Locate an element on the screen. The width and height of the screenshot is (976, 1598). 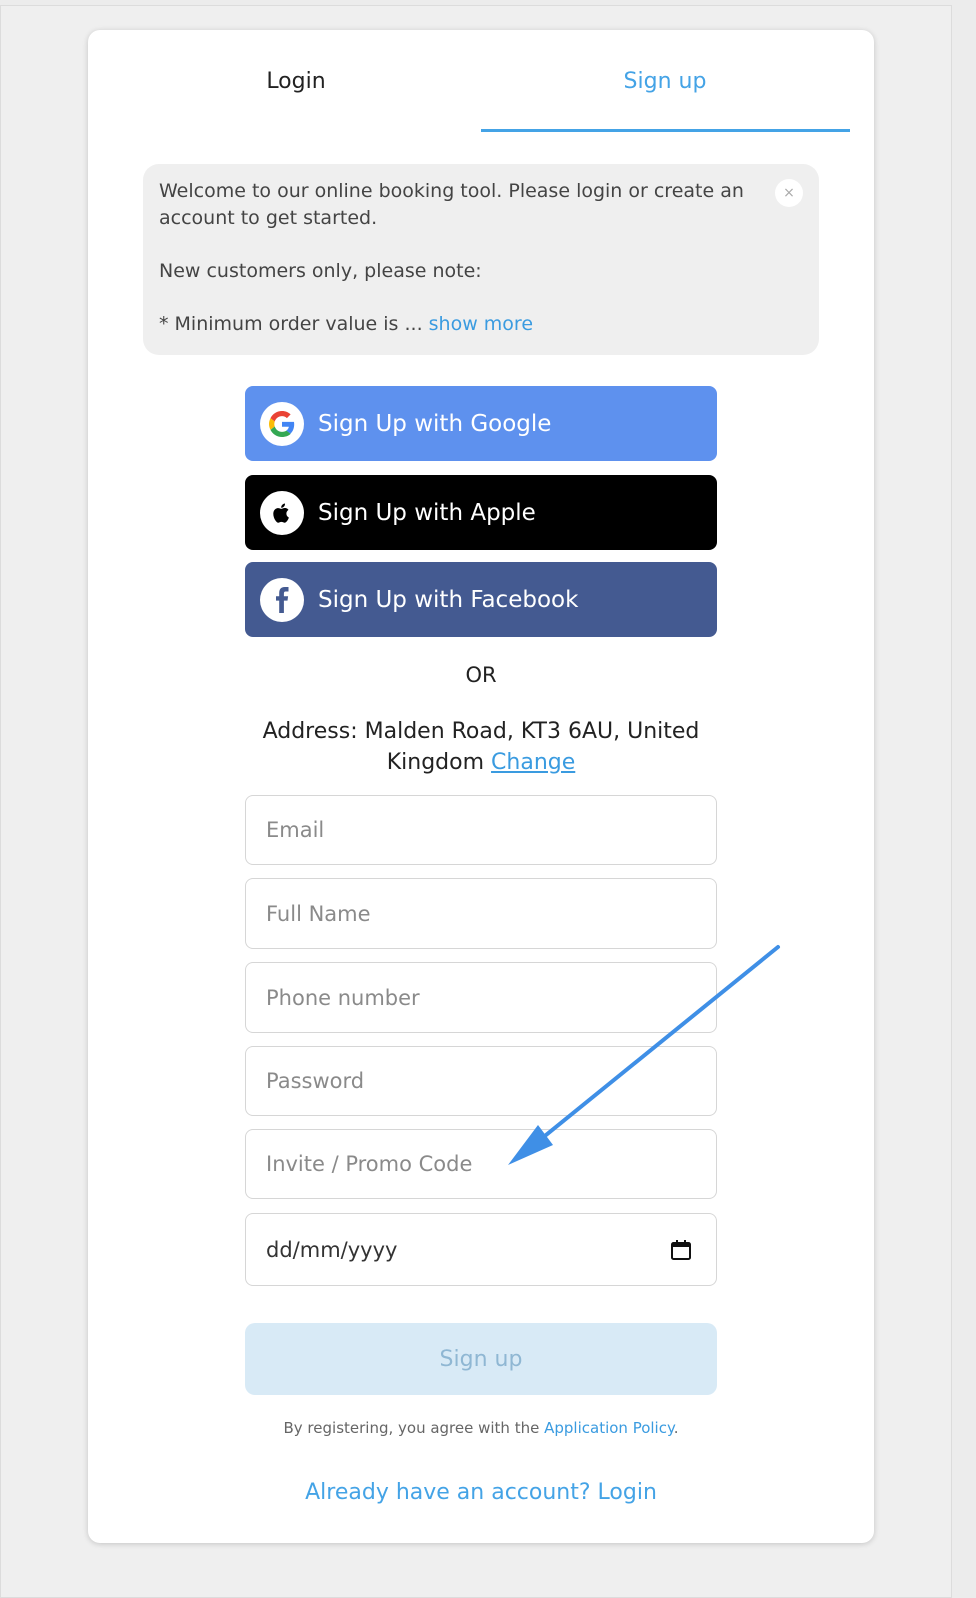
google-signup-button: Sign Up with Google is located at coordinates (481, 423).